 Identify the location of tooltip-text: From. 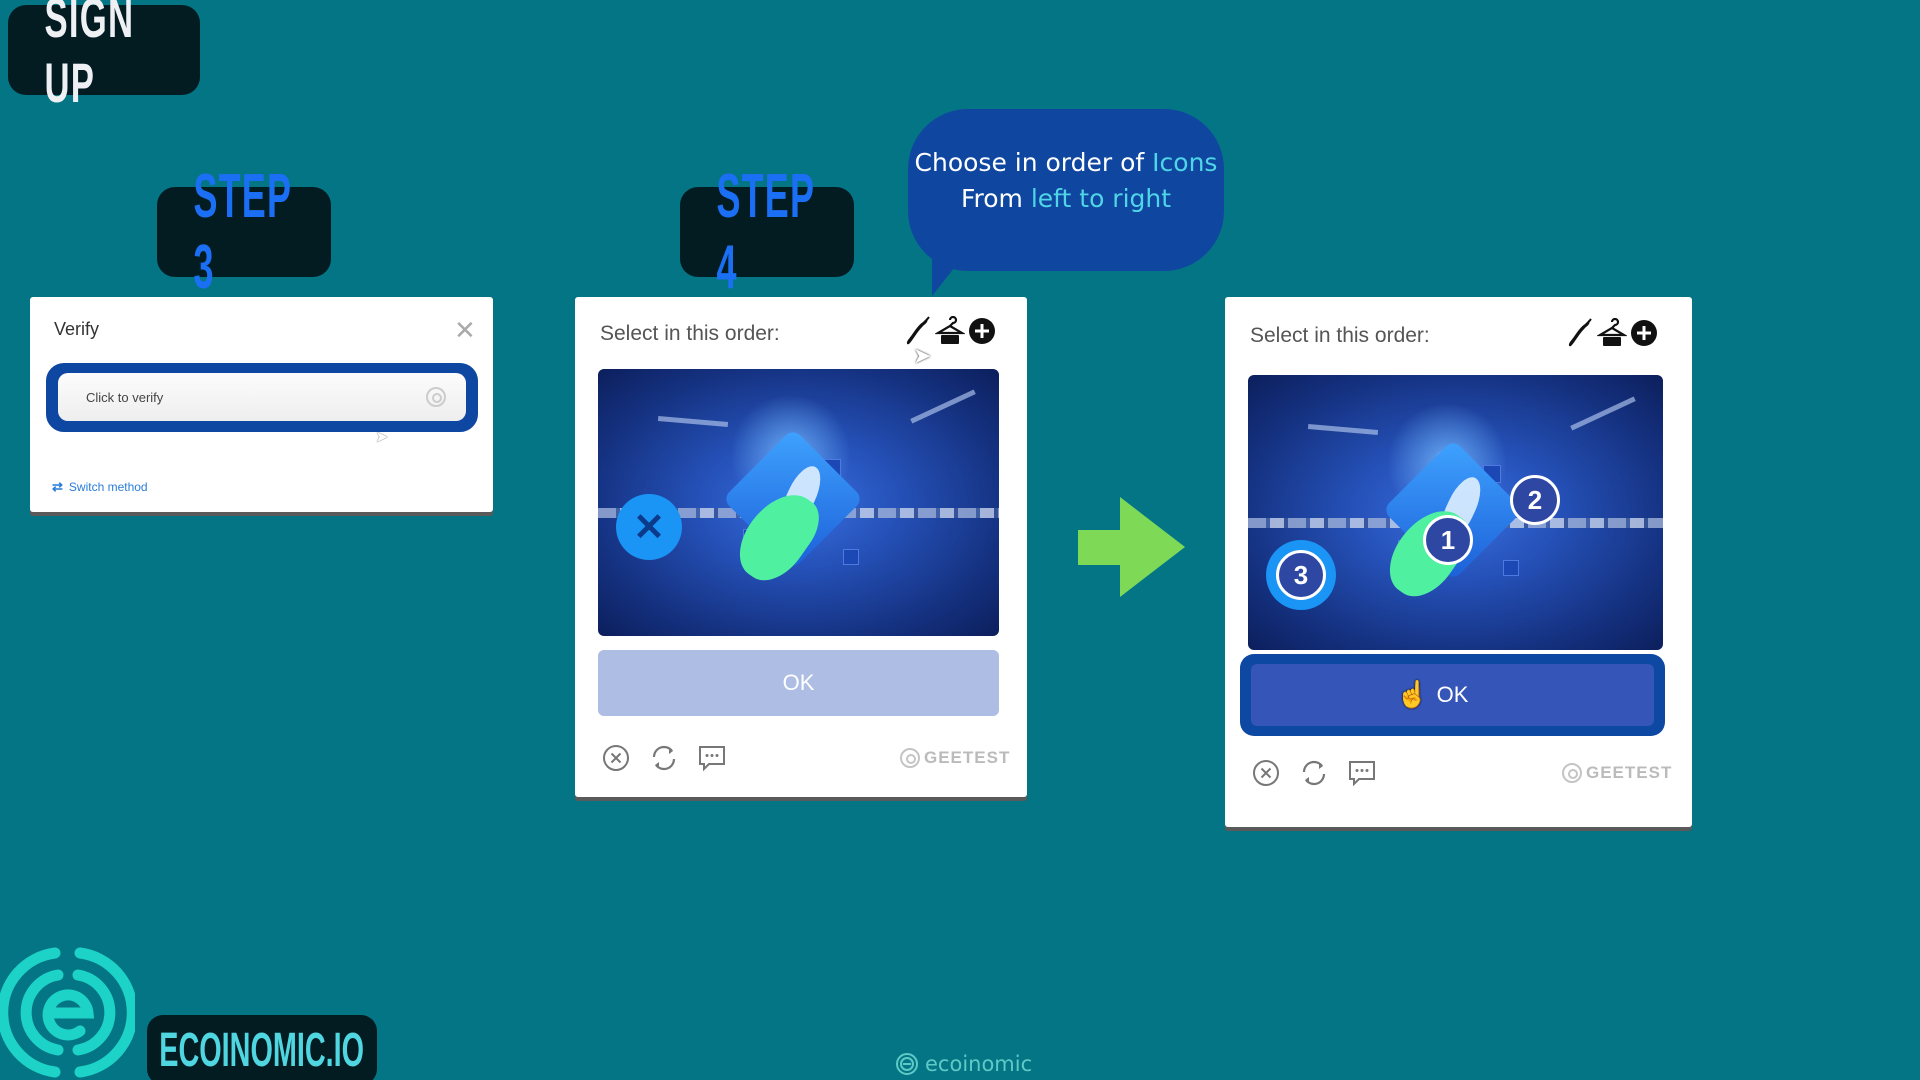
(995, 198).